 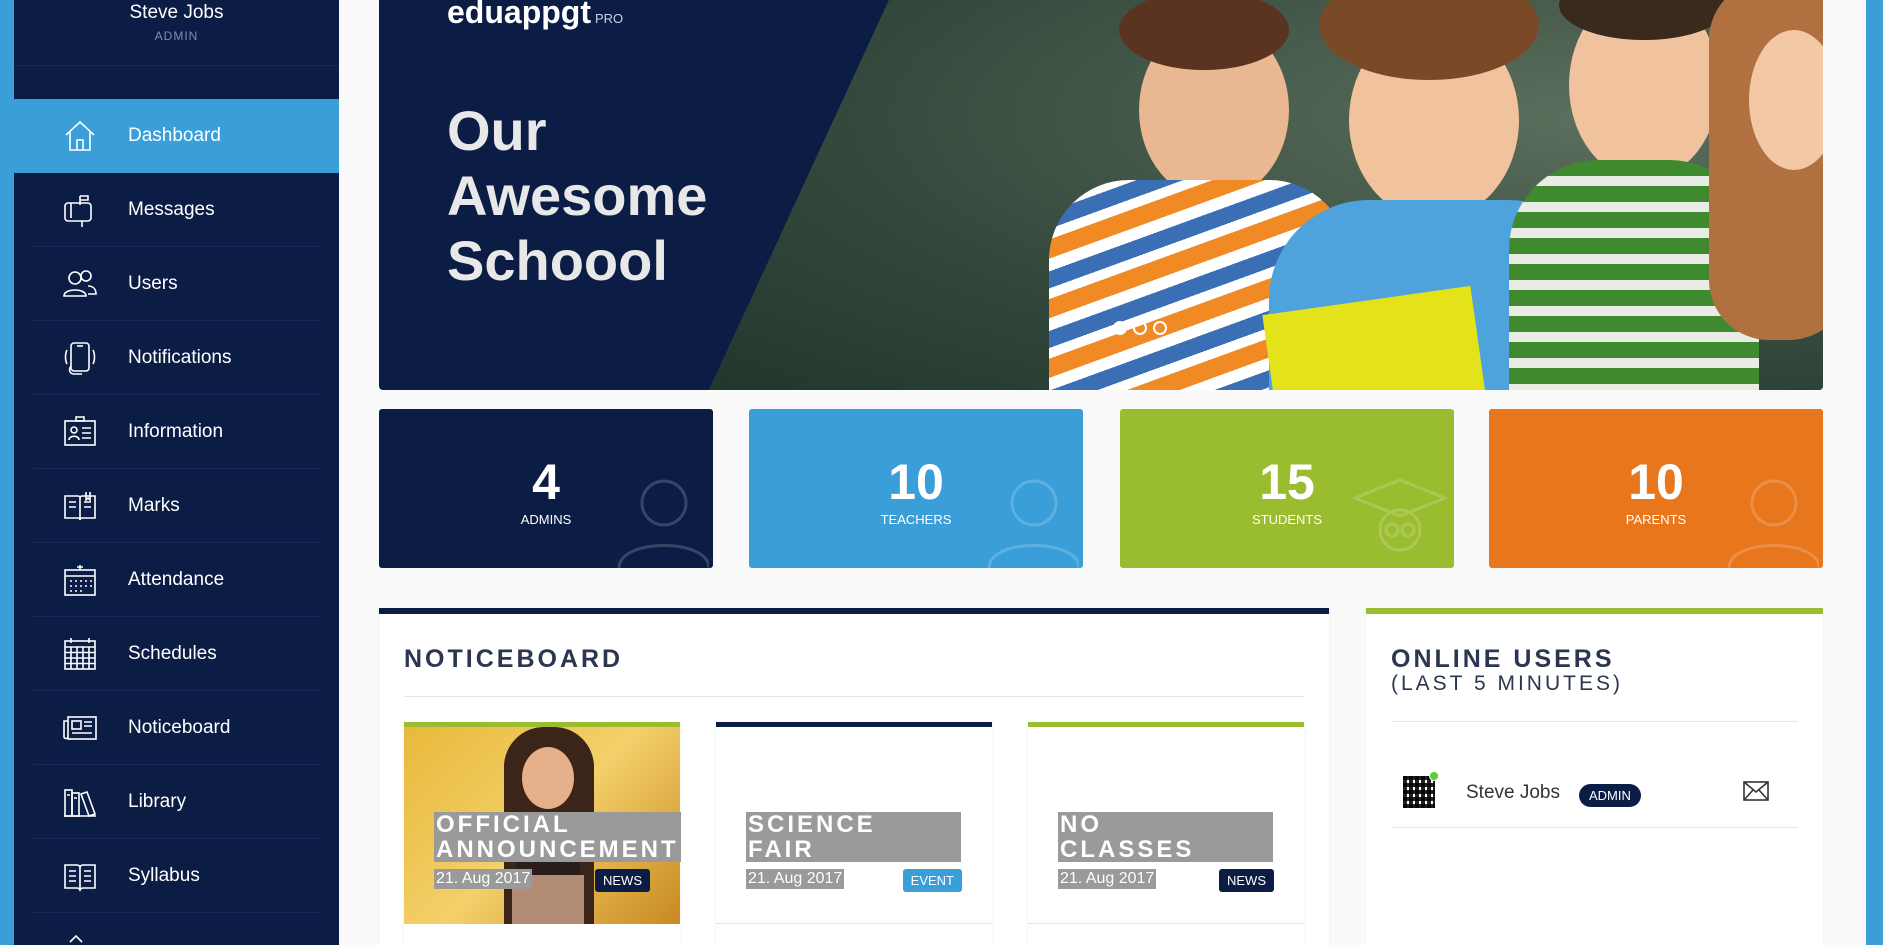 I want to click on sidebar-item-label: Messages, so click(x=171, y=209).